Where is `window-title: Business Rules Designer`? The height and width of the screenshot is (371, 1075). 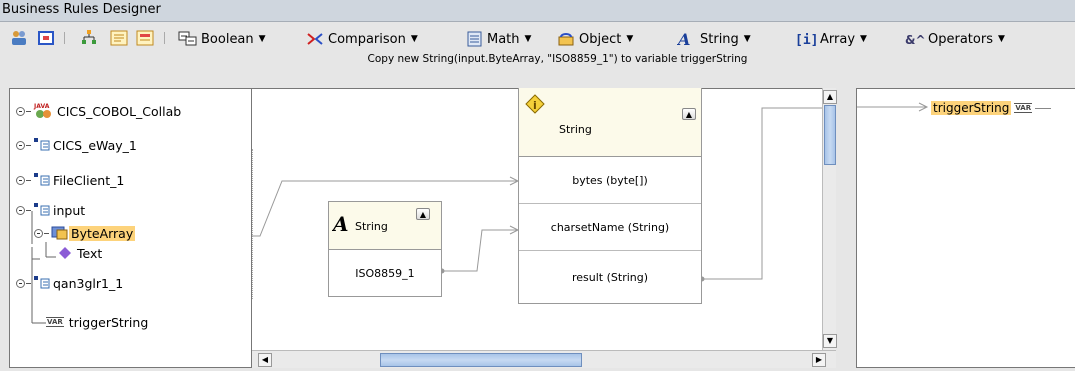 window-title: Business Rules Designer is located at coordinates (81, 9).